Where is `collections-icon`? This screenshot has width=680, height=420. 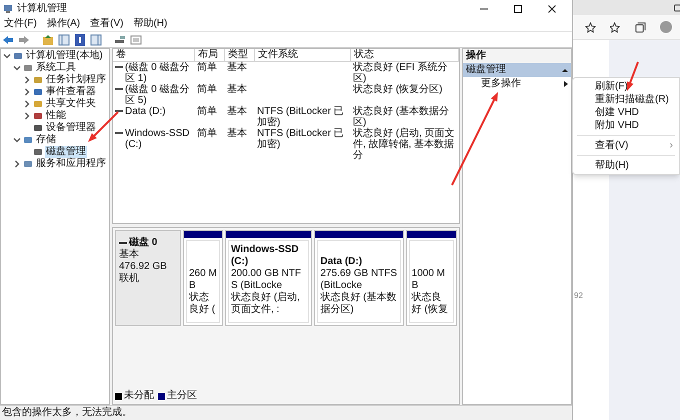
collections-icon is located at coordinates (640, 27).